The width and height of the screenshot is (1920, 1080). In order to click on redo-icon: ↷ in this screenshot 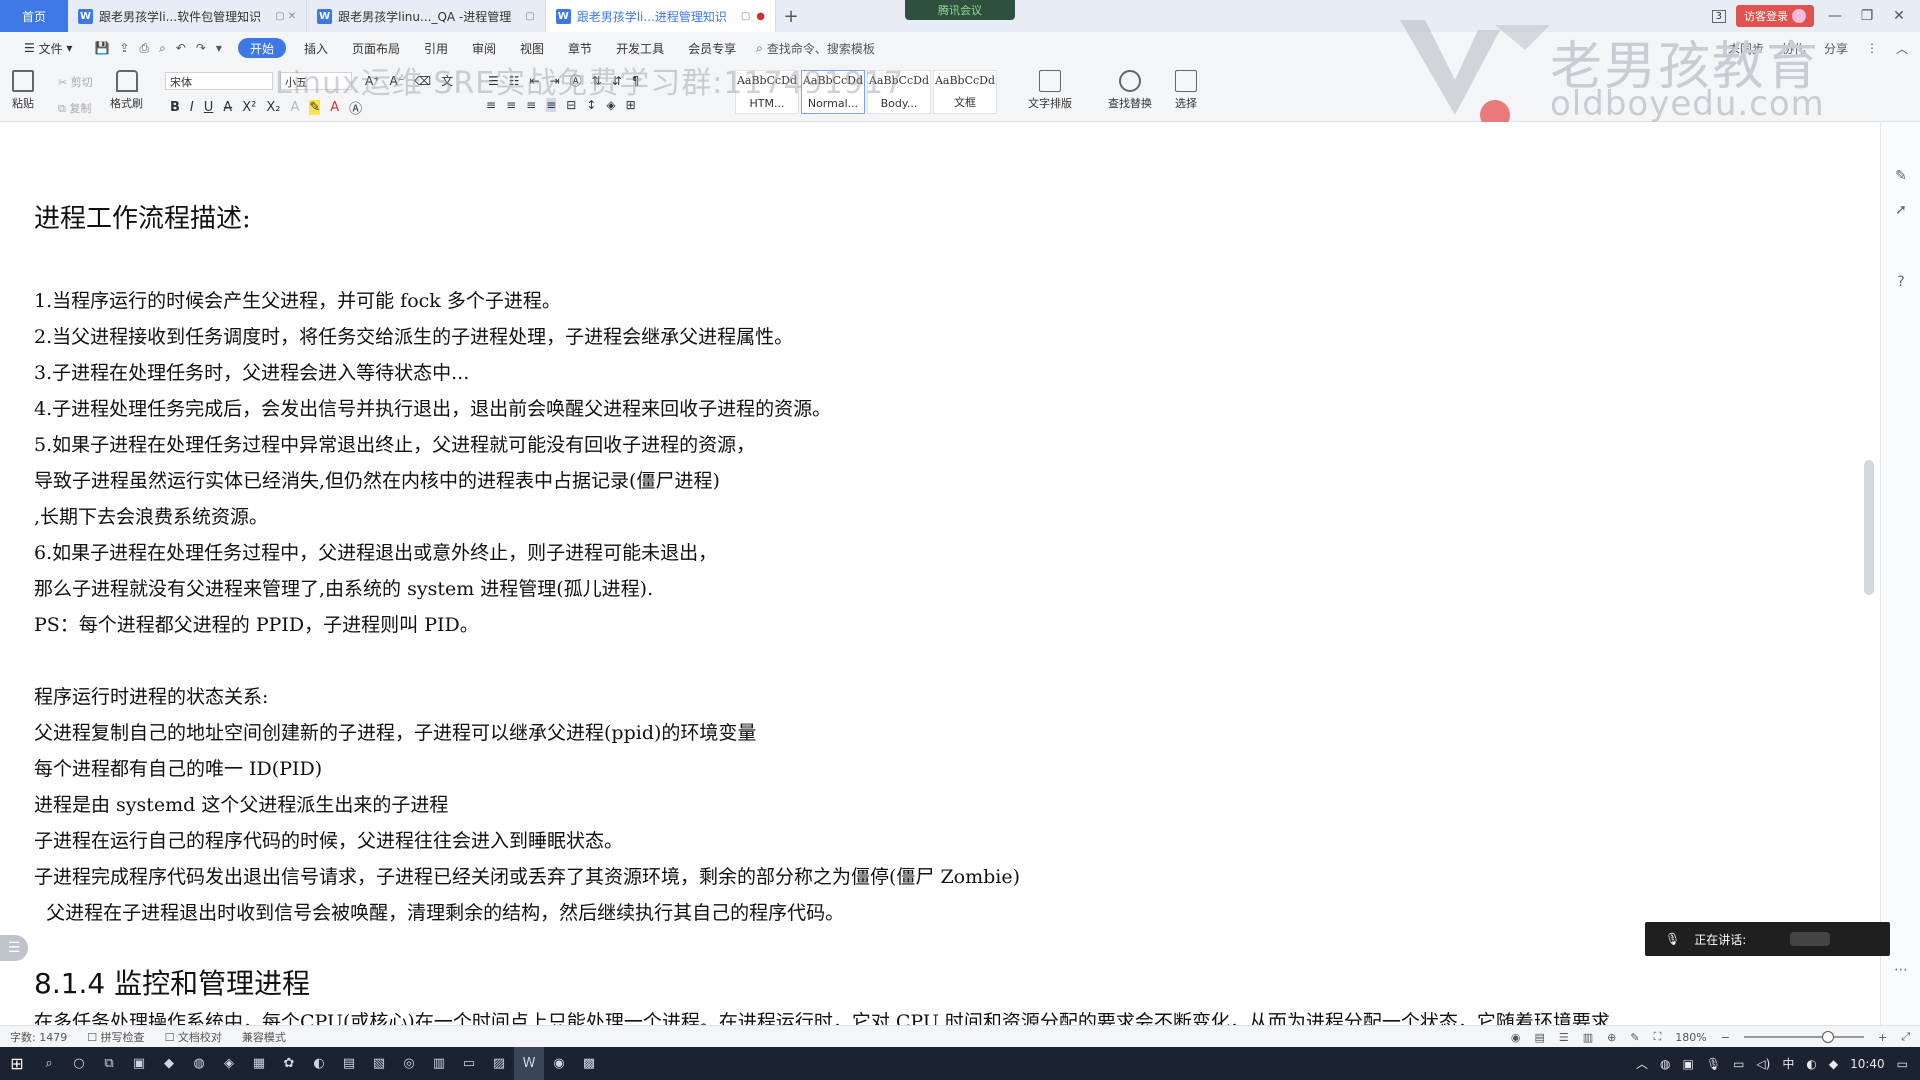, I will do `click(201, 48)`.